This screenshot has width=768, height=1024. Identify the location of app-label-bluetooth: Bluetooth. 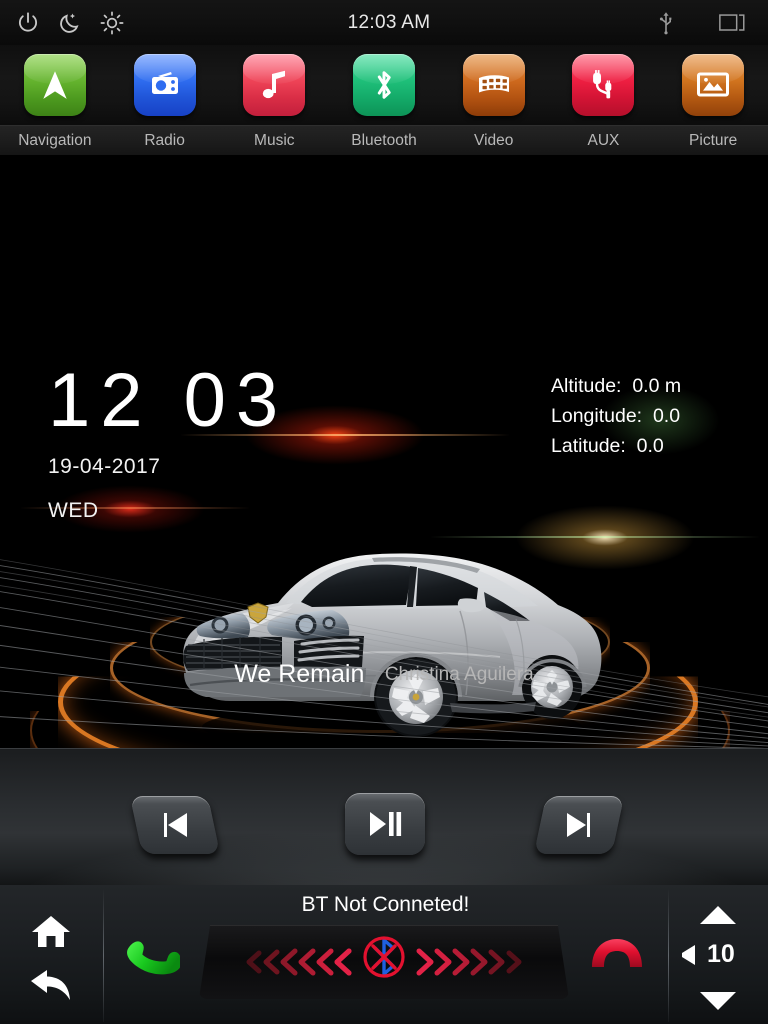
(384, 141).